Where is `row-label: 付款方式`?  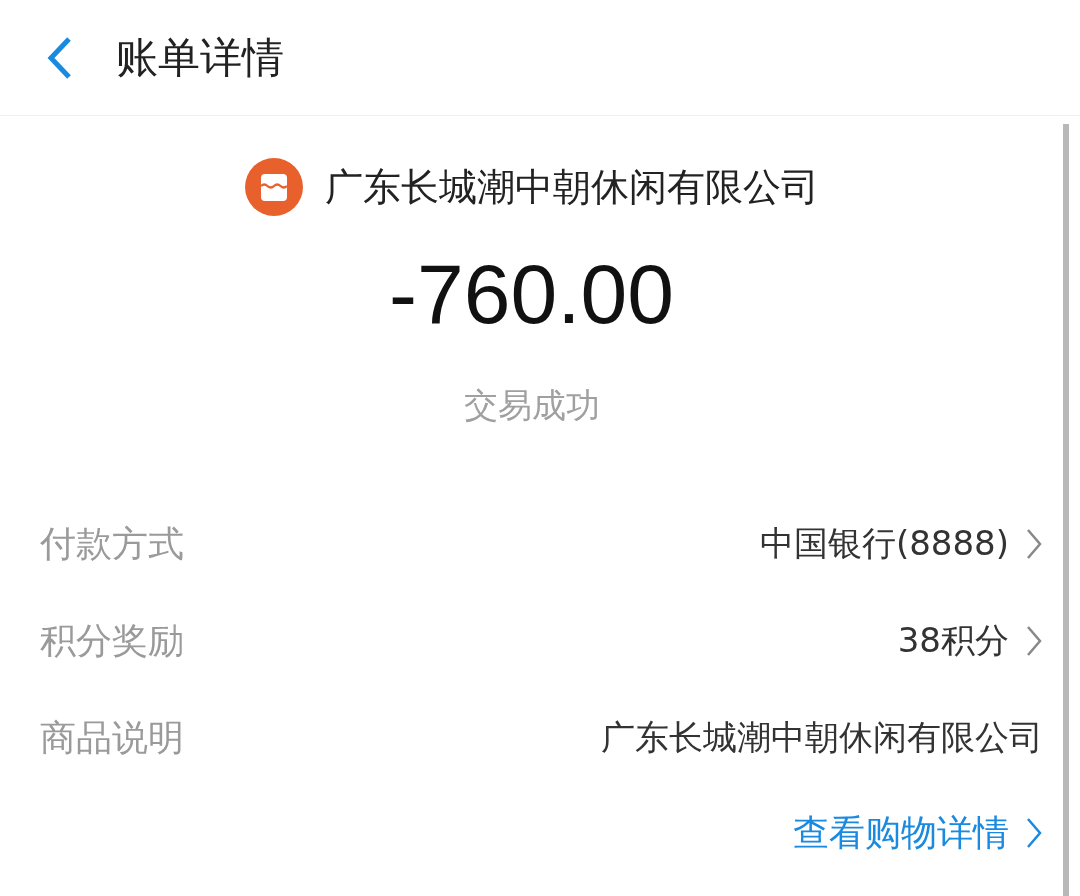
row-label: 付款方式 is located at coordinates (112, 543).